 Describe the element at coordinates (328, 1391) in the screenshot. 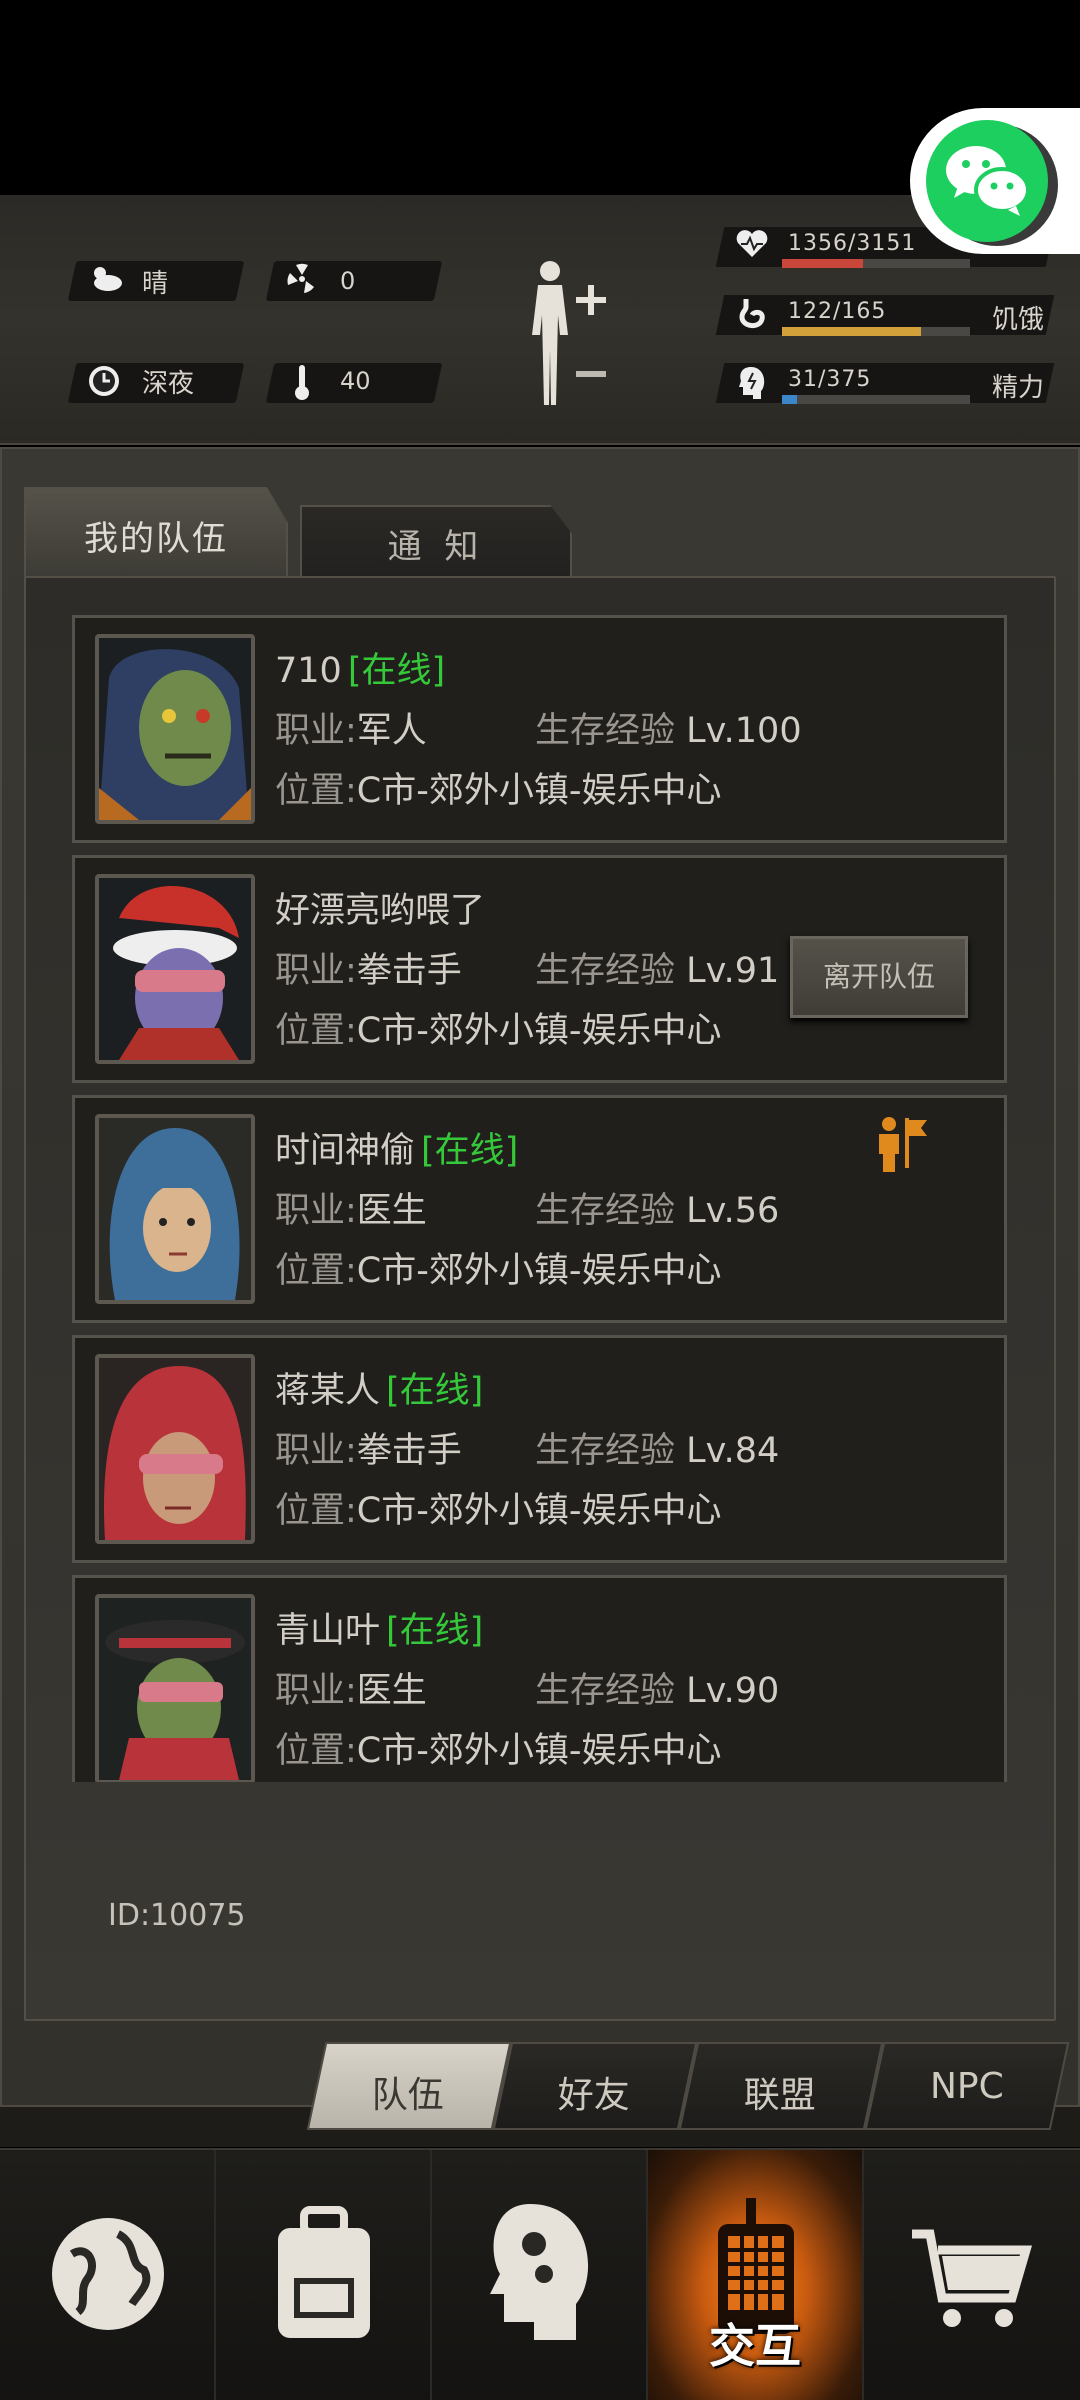

I see `member-name: 蒋某人` at that location.